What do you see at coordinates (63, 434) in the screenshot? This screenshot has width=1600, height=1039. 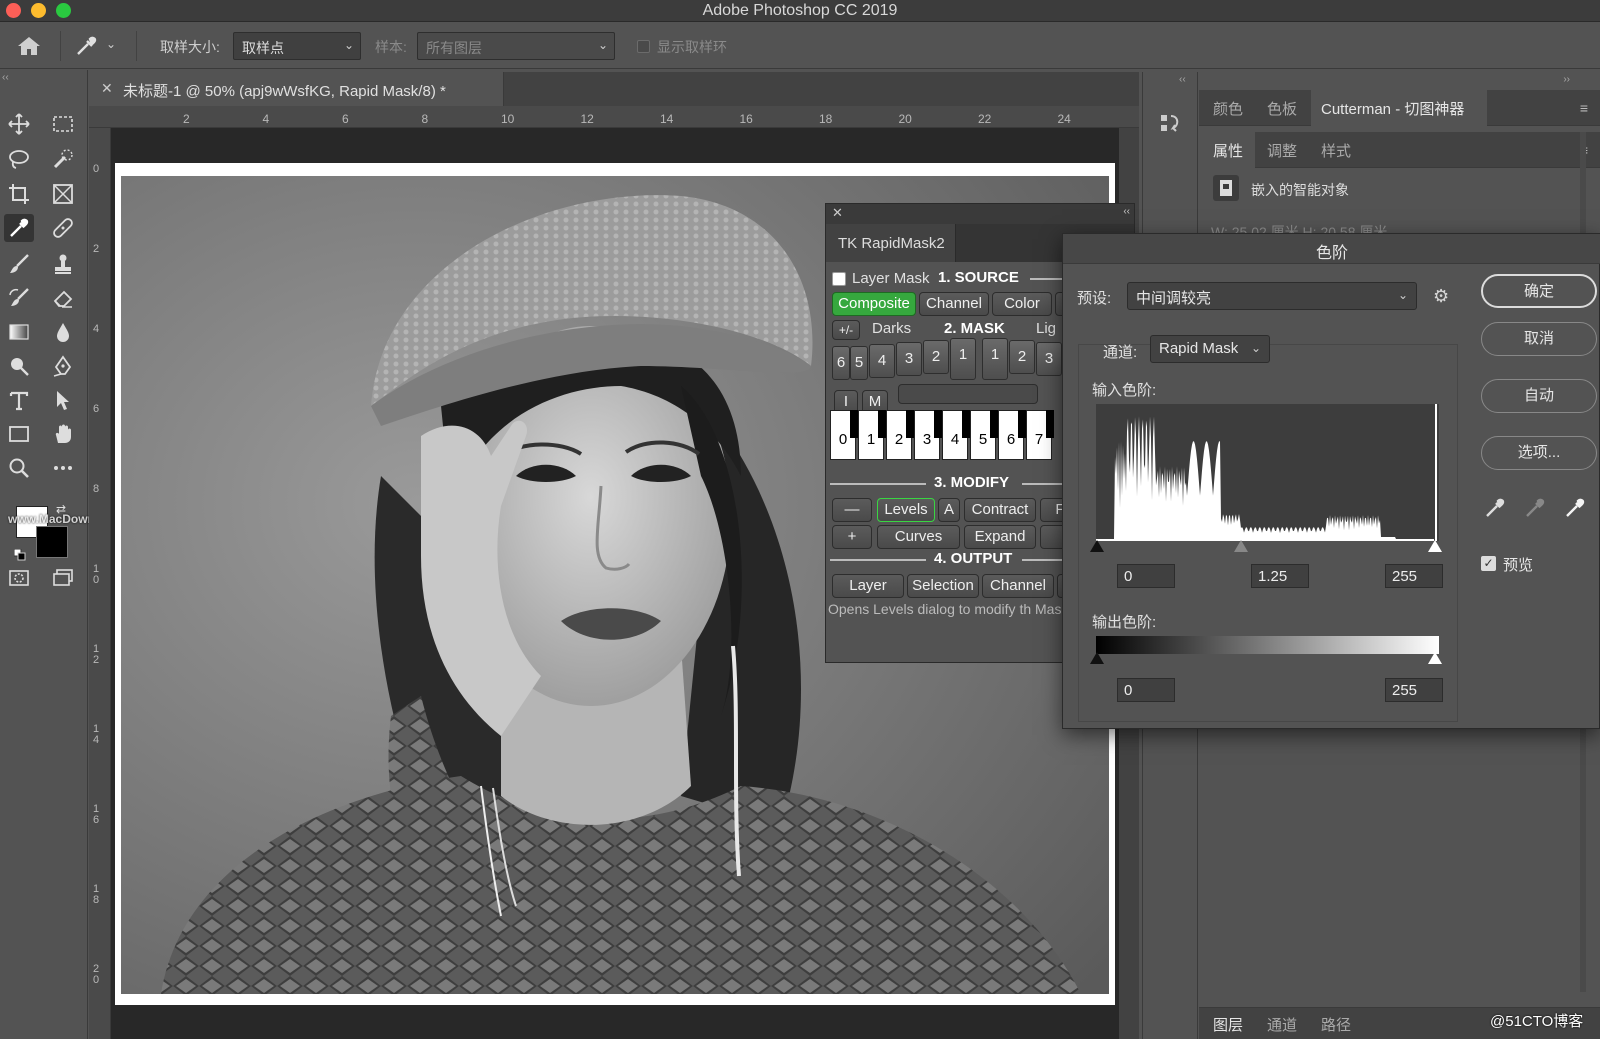 I see `hand-icon` at bounding box center [63, 434].